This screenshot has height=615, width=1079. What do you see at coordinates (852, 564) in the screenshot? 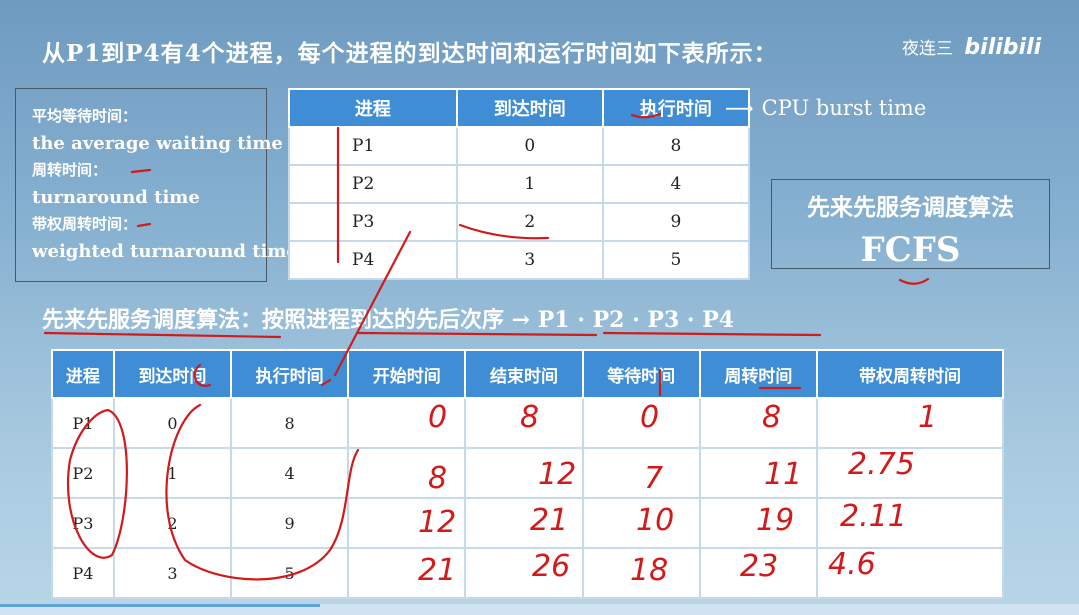
I see `handwritten-value: 4.6` at bounding box center [852, 564].